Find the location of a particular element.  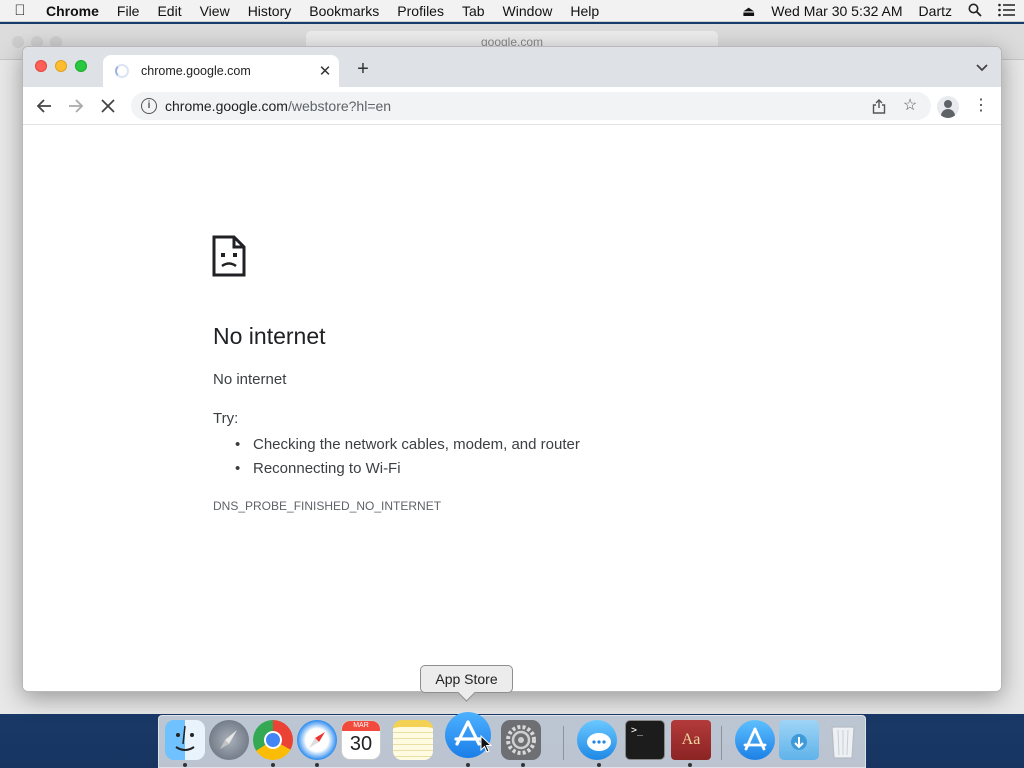

menu-history: History is located at coordinates (270, 11).